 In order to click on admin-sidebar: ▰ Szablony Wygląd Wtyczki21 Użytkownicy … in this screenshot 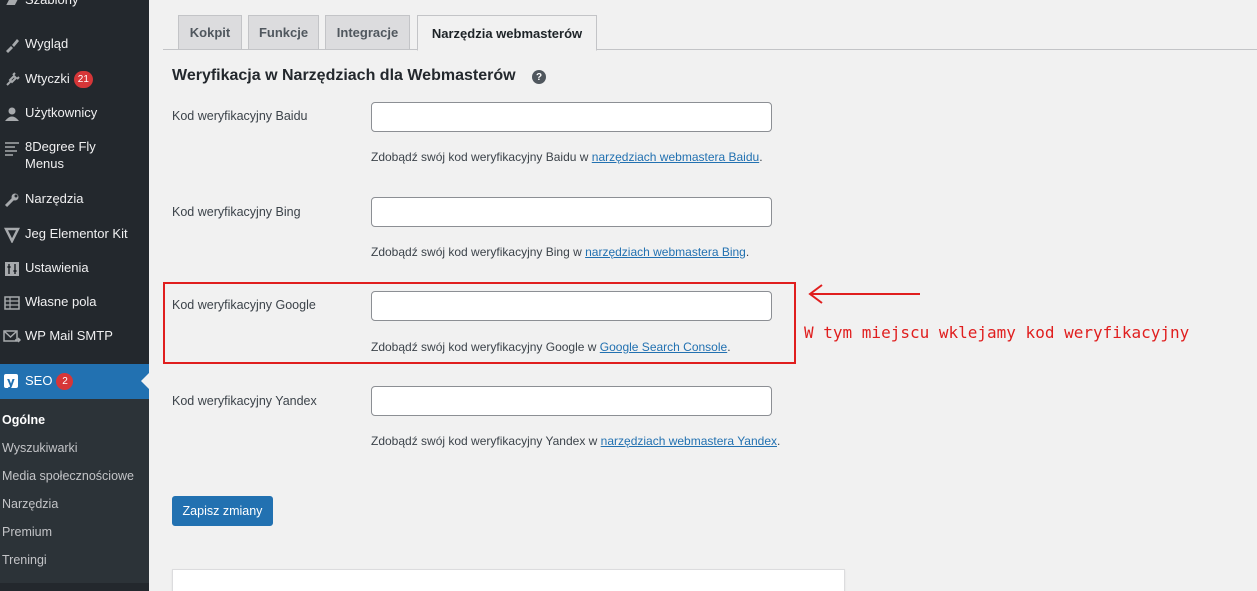, I will do `click(74, 295)`.